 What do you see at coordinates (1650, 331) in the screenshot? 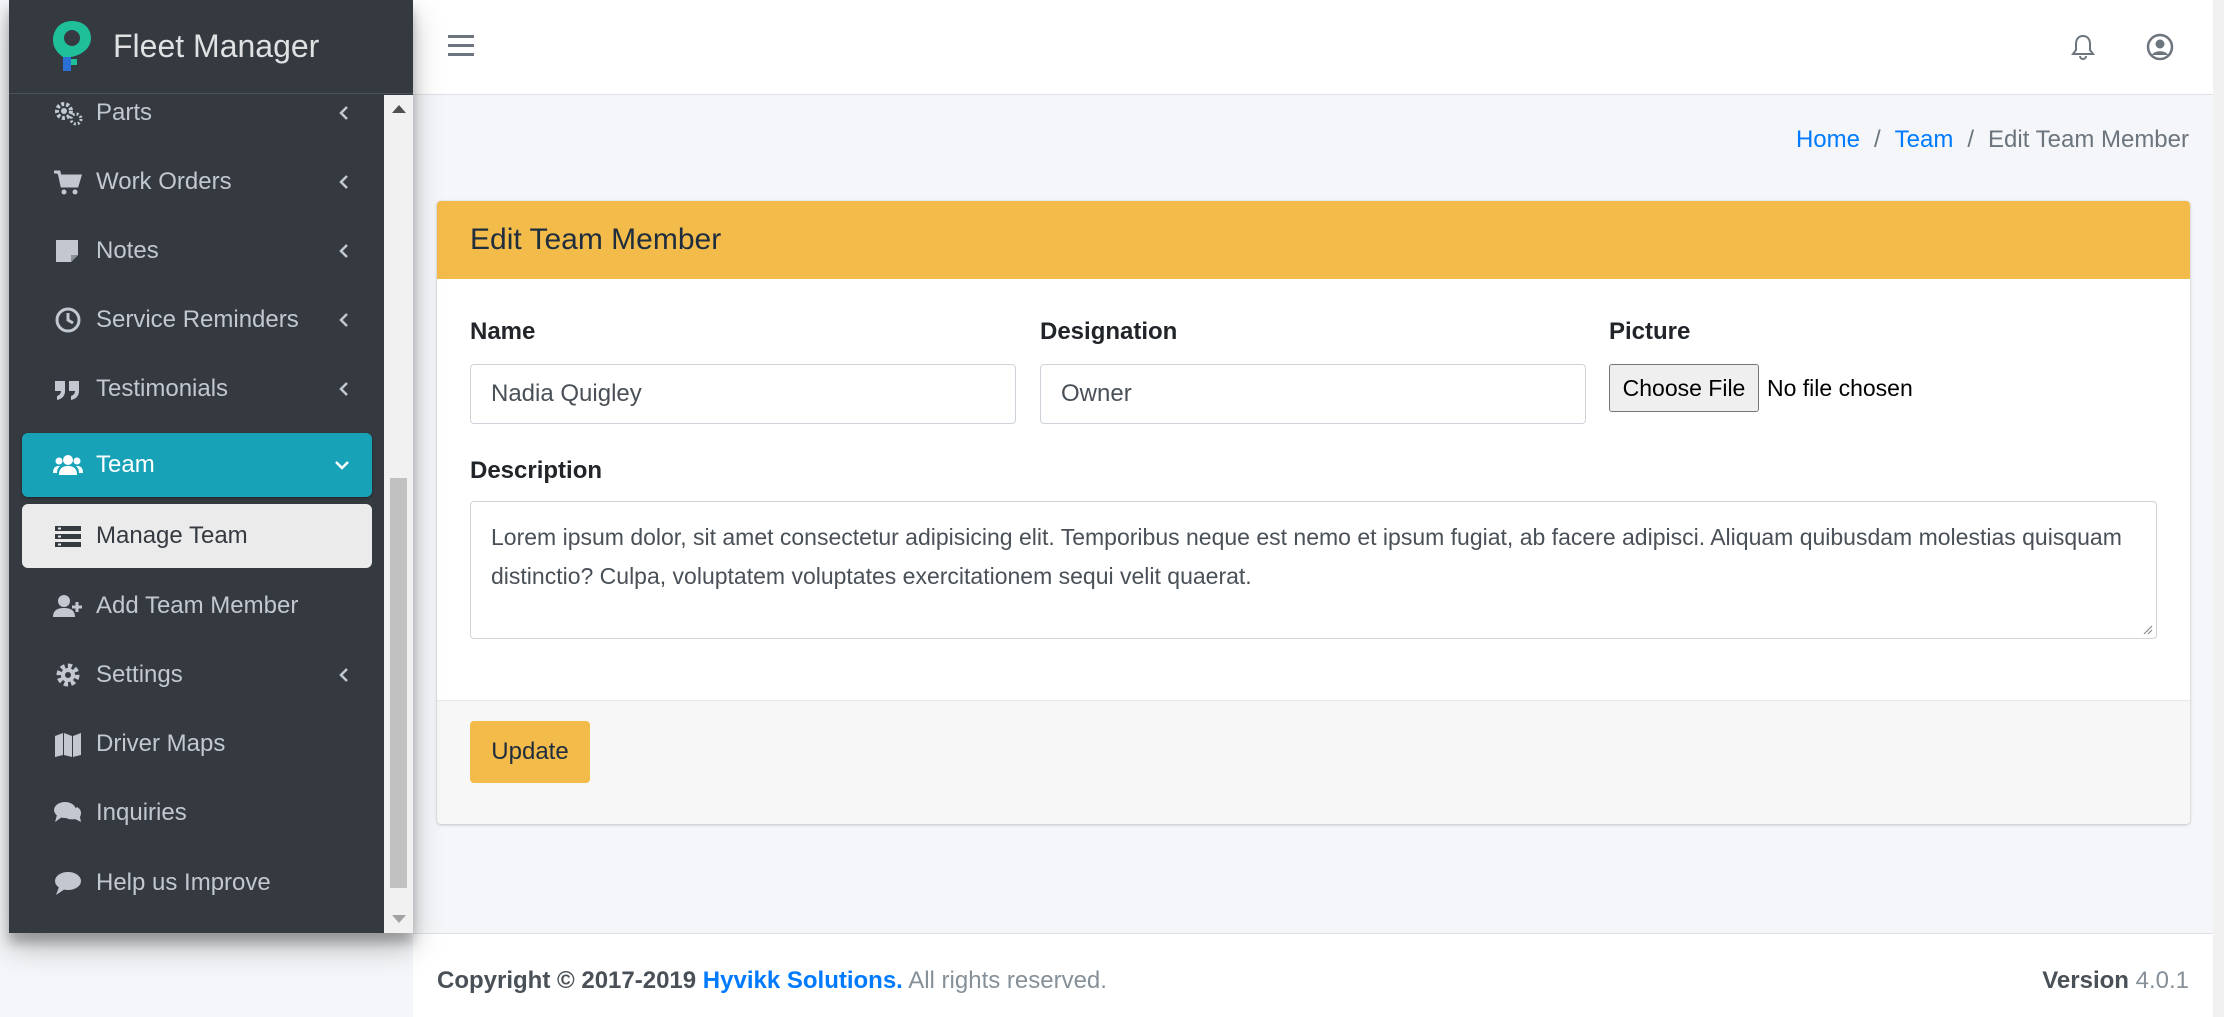
I see `picture-label: Picture` at bounding box center [1650, 331].